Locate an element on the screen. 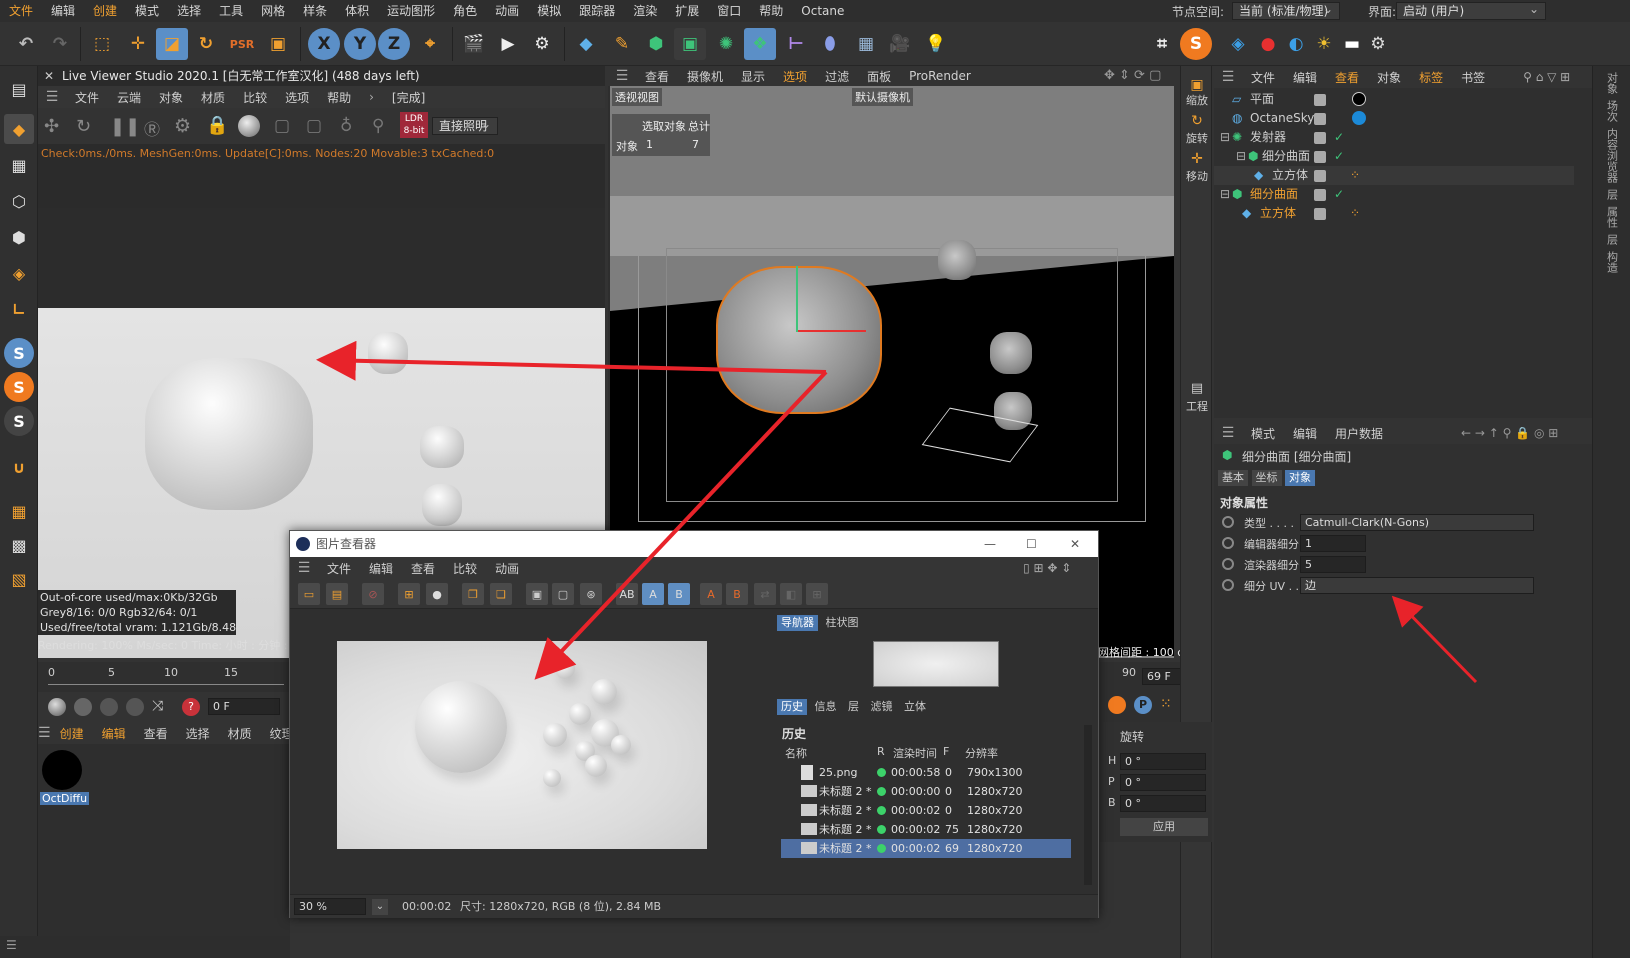  vp-menu-prorender: ProRender is located at coordinates (940, 76).